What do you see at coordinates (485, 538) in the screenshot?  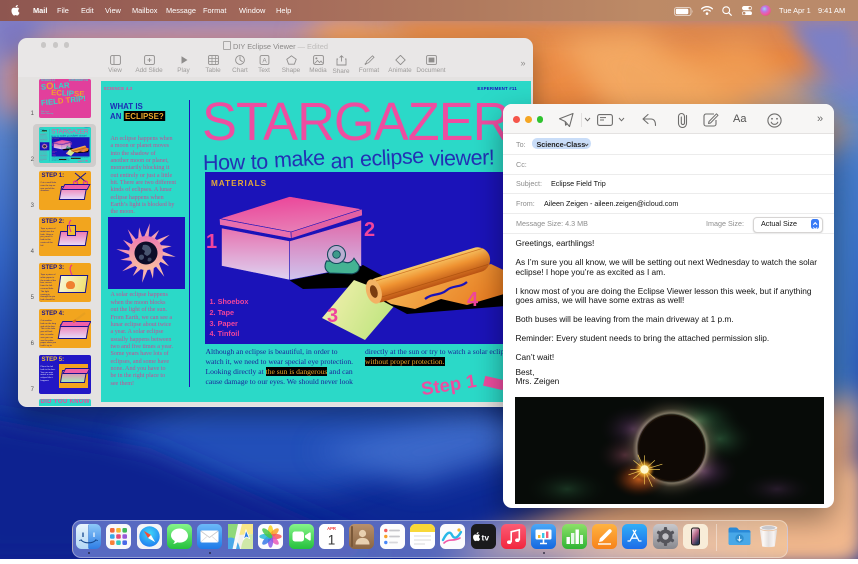 I see `svg-text: tv` at bounding box center [485, 538].